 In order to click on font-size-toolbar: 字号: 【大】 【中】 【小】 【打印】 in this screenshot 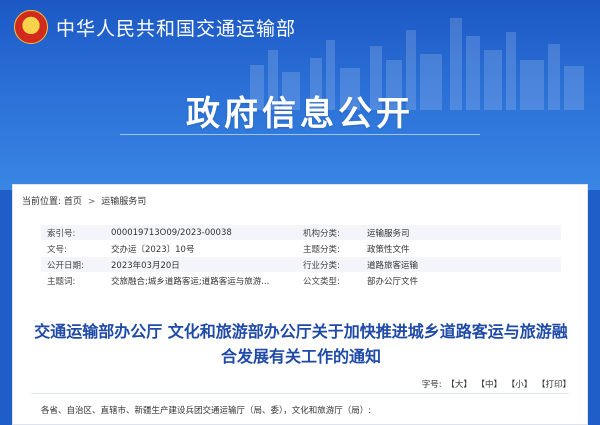, I will do `click(496, 384)`.